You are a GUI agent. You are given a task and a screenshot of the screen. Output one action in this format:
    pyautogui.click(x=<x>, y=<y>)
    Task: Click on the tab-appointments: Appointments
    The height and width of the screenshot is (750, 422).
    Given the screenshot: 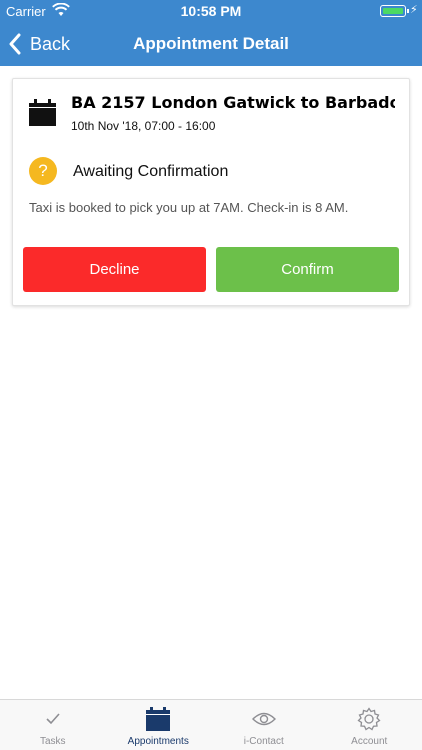 What is the action you would take?
    pyautogui.click(x=159, y=725)
    